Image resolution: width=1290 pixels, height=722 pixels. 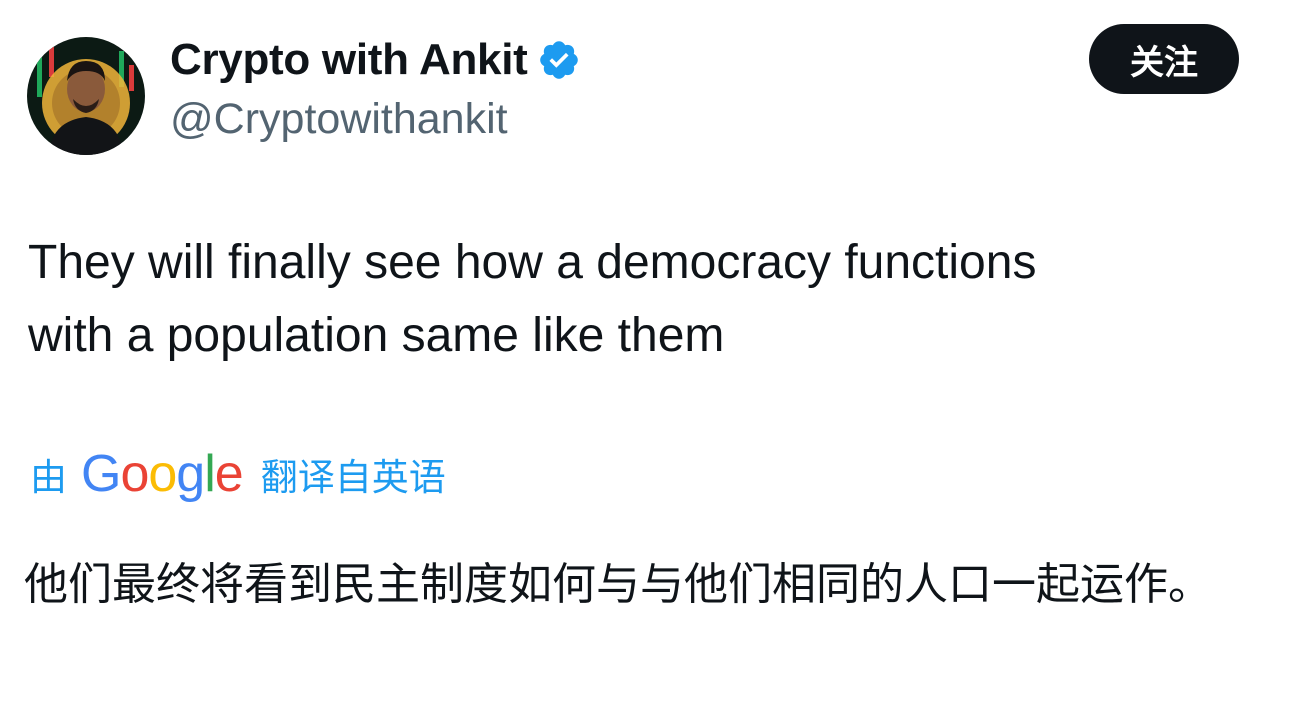 I want to click on translation-suffix: 翻译自英语, so click(x=353, y=477).